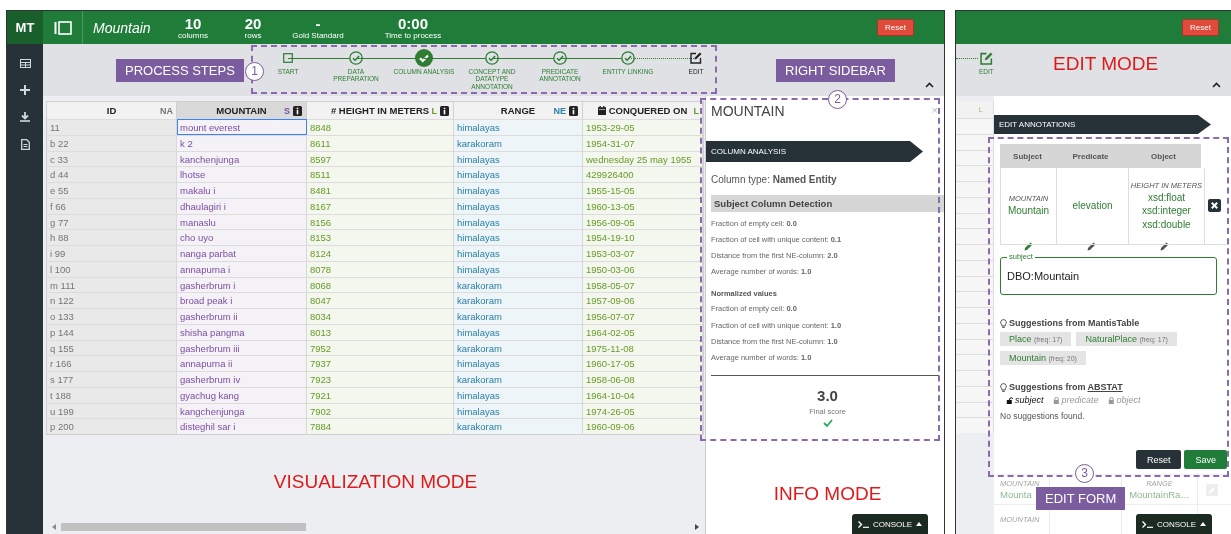 Image resolution: width=1231 pixels, height=534 pixels. What do you see at coordinates (1105, 387) in the screenshot?
I see `abstat-link: ABSTAT` at bounding box center [1105, 387].